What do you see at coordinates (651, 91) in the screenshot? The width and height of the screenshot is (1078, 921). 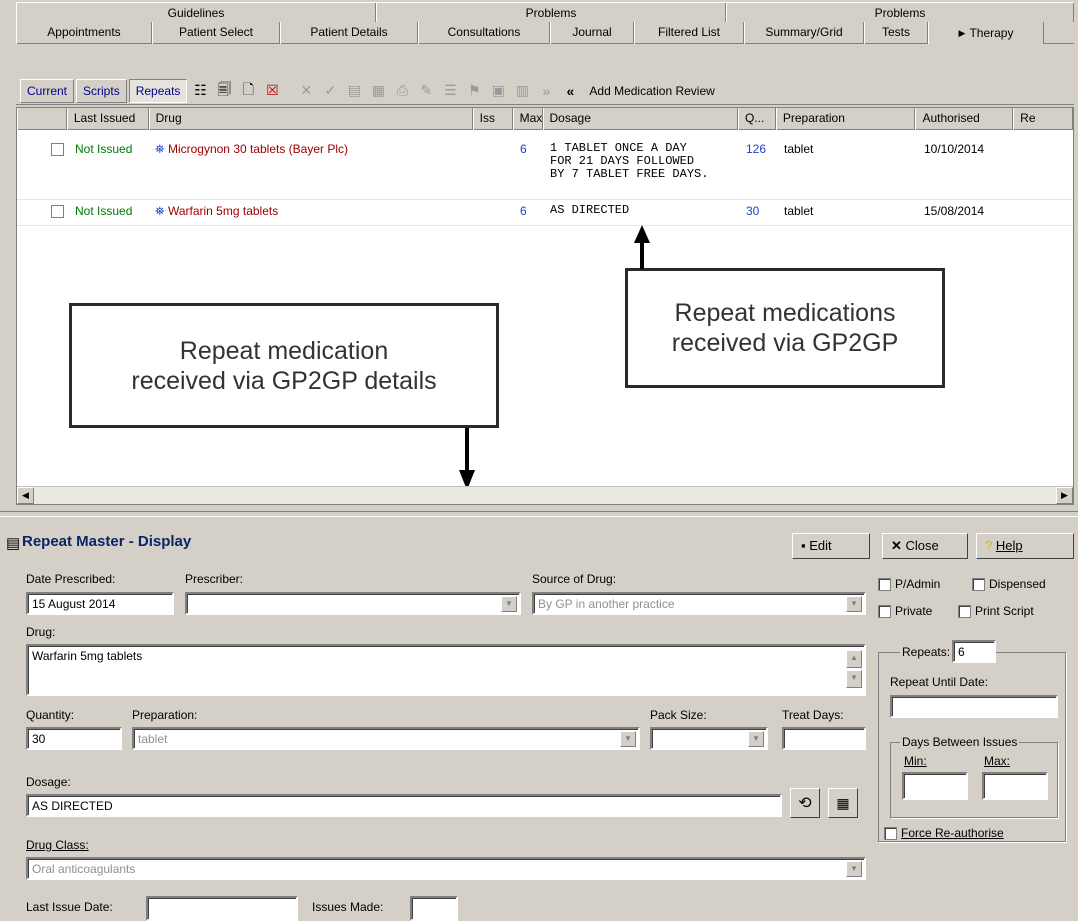 I see `add-medication-review-button: Add Medication Review` at bounding box center [651, 91].